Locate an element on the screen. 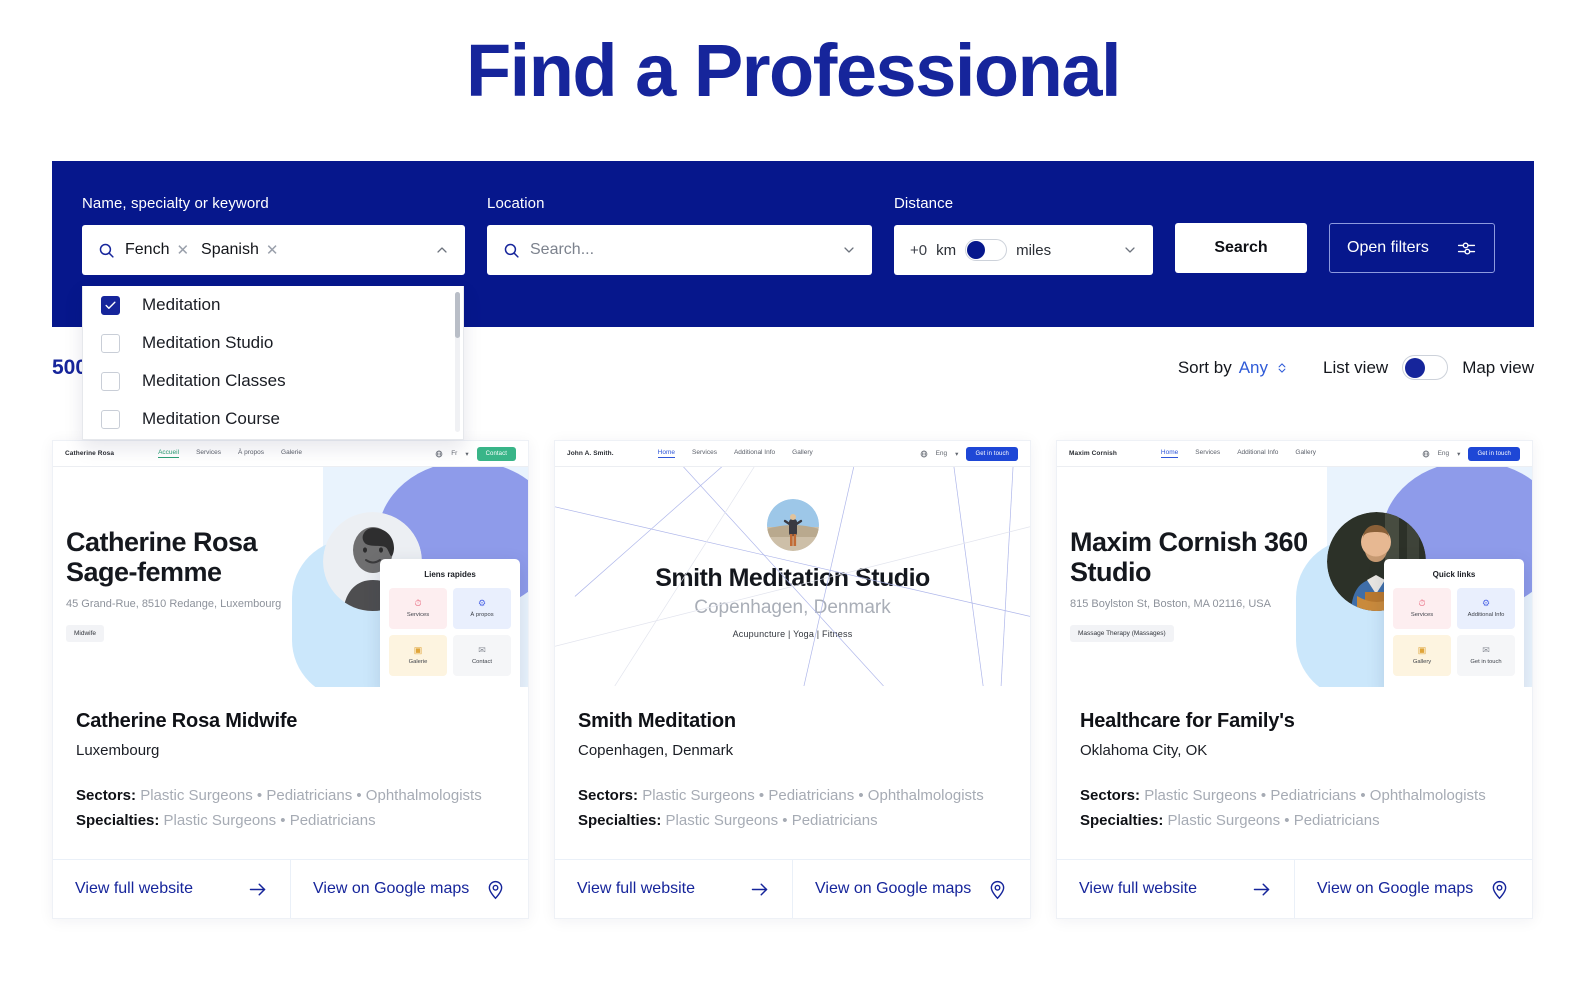 This screenshot has width=1586, height=996. list-view-label: List view is located at coordinates (1355, 368).